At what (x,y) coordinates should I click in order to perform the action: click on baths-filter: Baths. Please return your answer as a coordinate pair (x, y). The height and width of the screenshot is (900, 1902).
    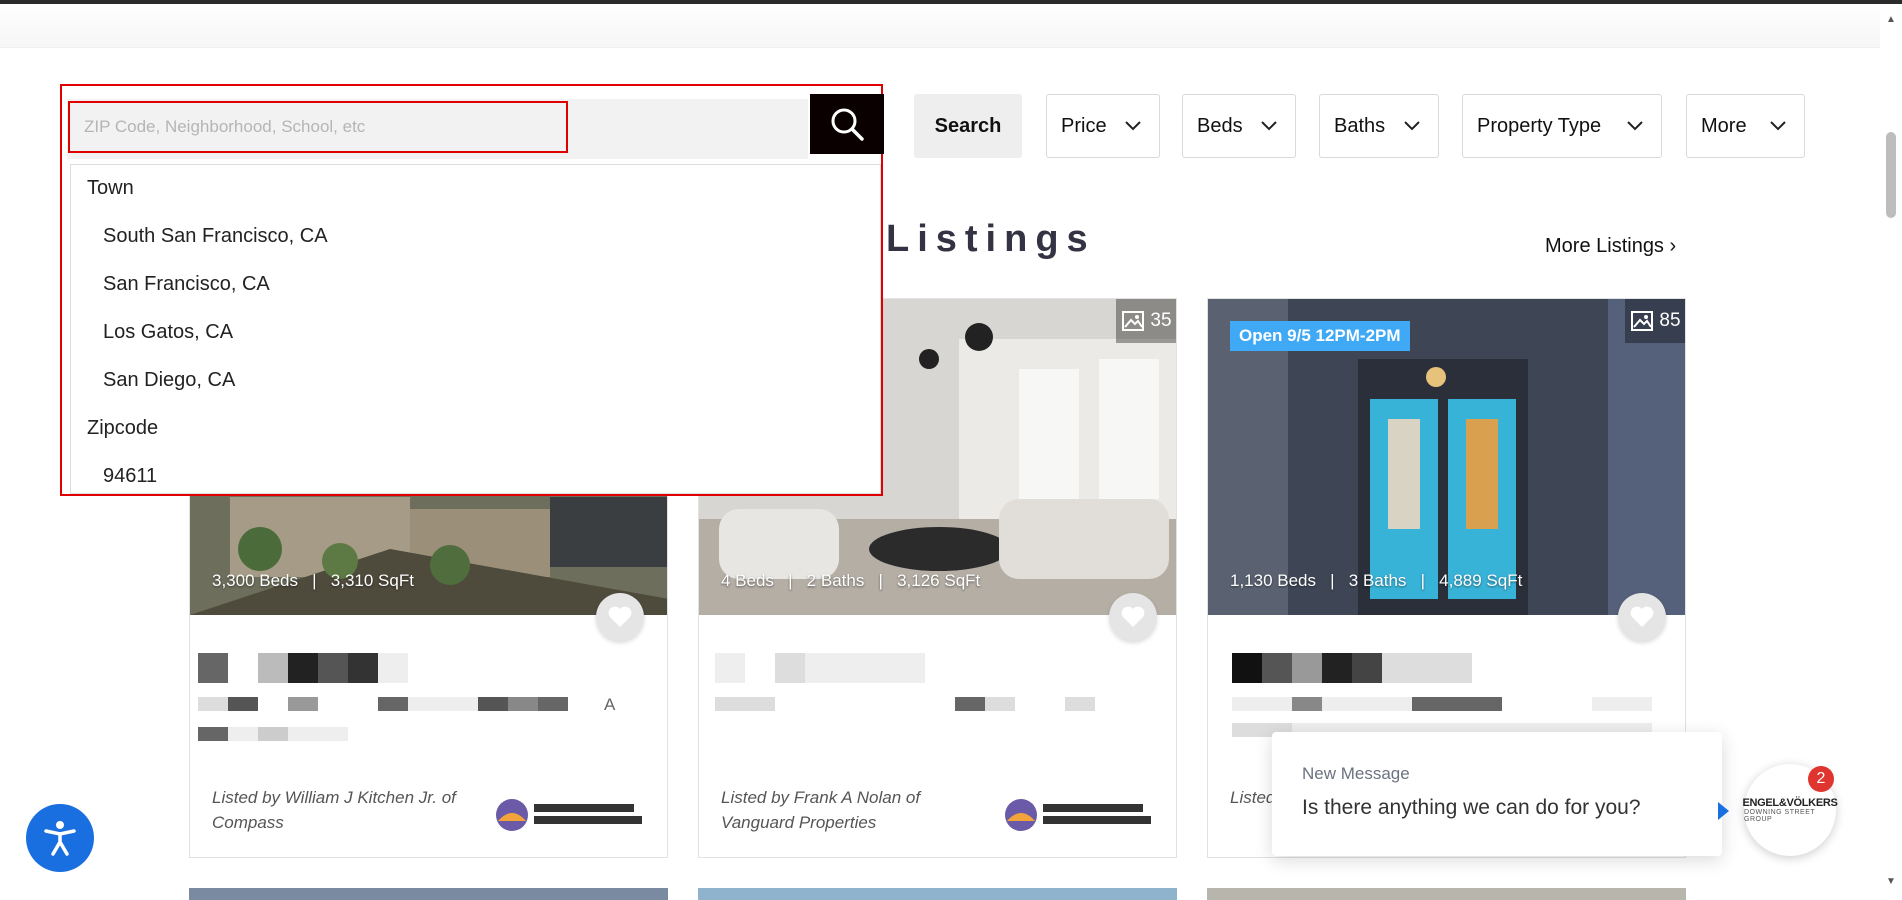
    Looking at the image, I should click on (1379, 126).